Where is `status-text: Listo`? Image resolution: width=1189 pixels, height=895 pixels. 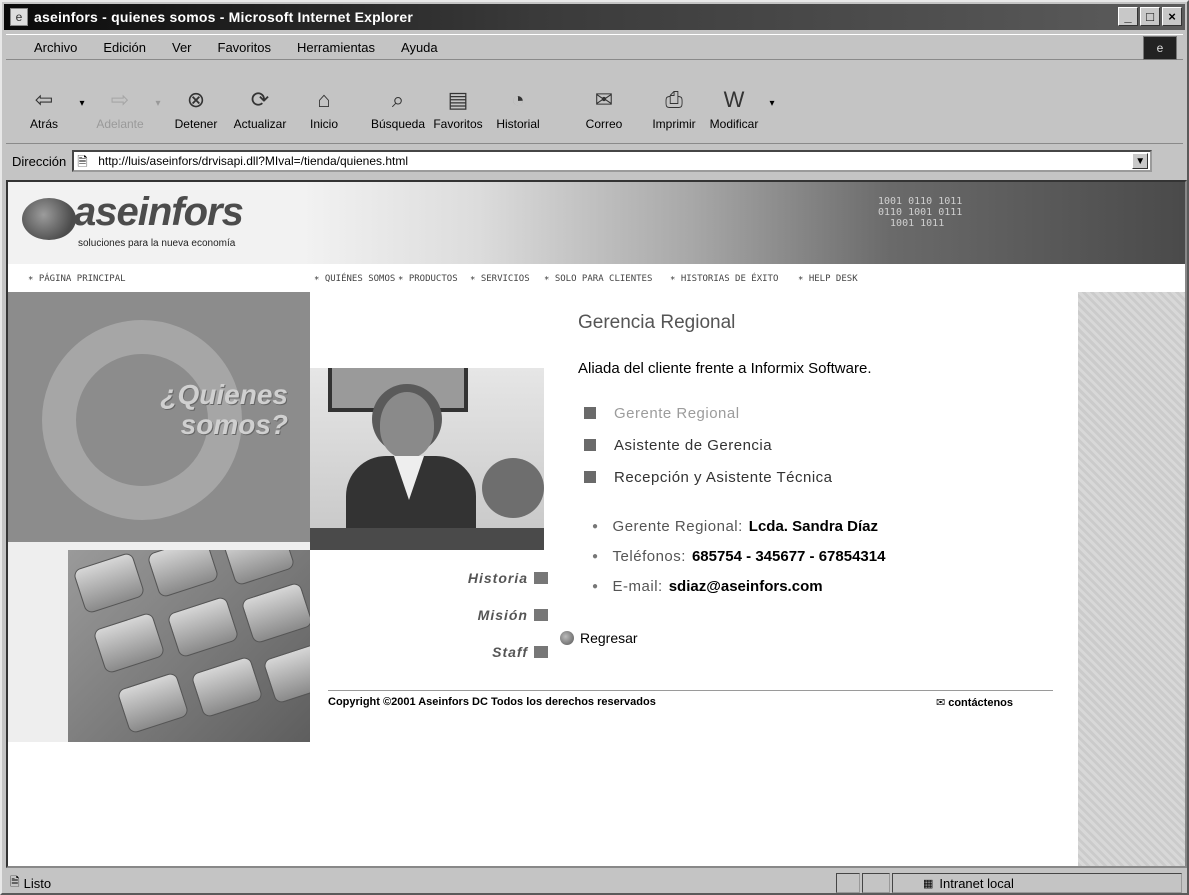
status-text: Listo is located at coordinates (37, 883).